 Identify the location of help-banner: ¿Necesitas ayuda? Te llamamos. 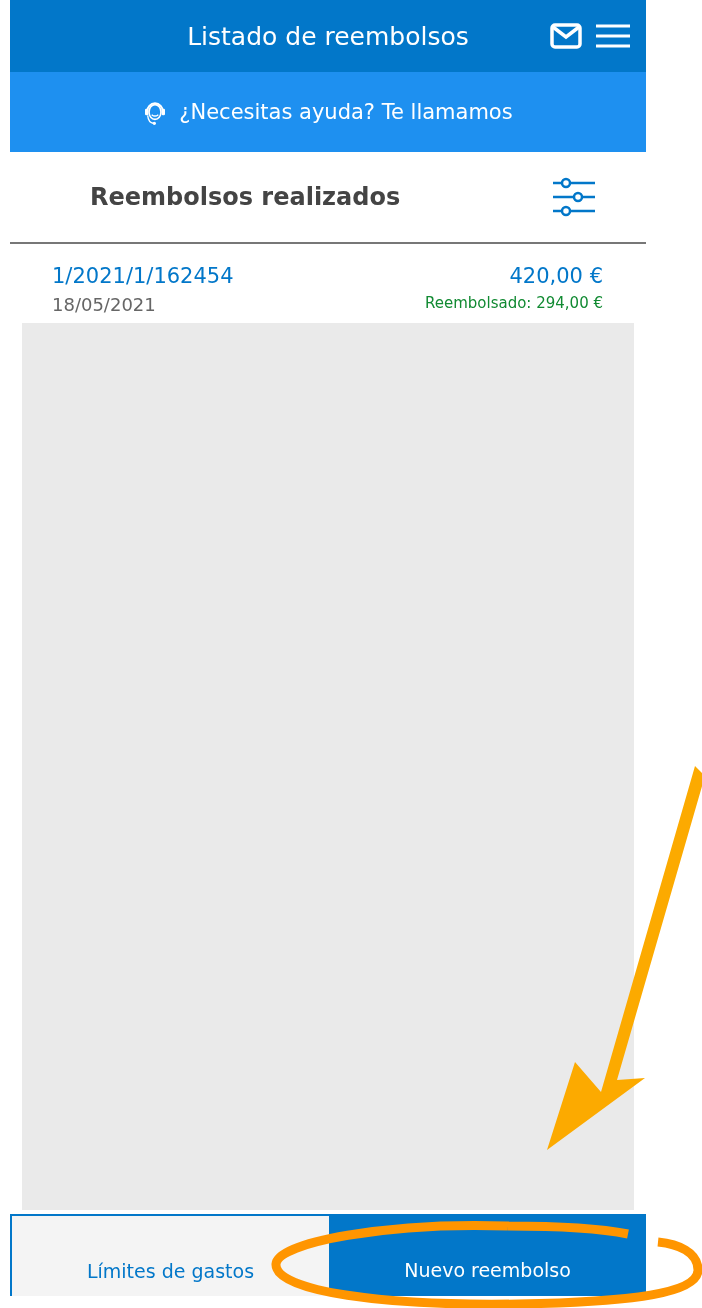
(328, 112).